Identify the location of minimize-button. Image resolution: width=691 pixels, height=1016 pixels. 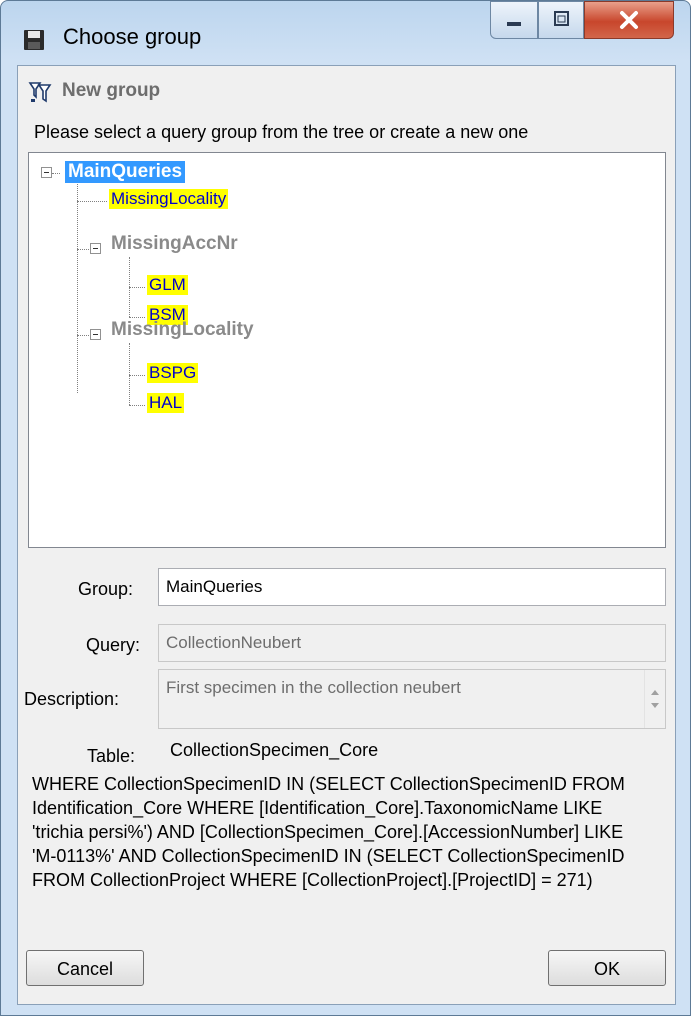
(514, 20).